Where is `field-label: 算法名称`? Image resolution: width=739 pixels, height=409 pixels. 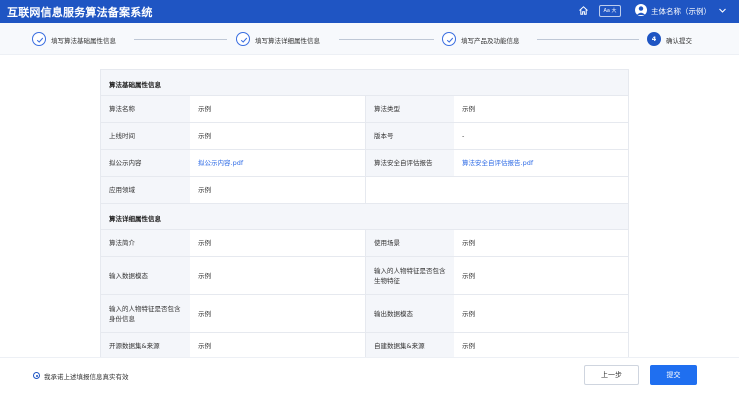 field-label: 算法名称 is located at coordinates (145, 109).